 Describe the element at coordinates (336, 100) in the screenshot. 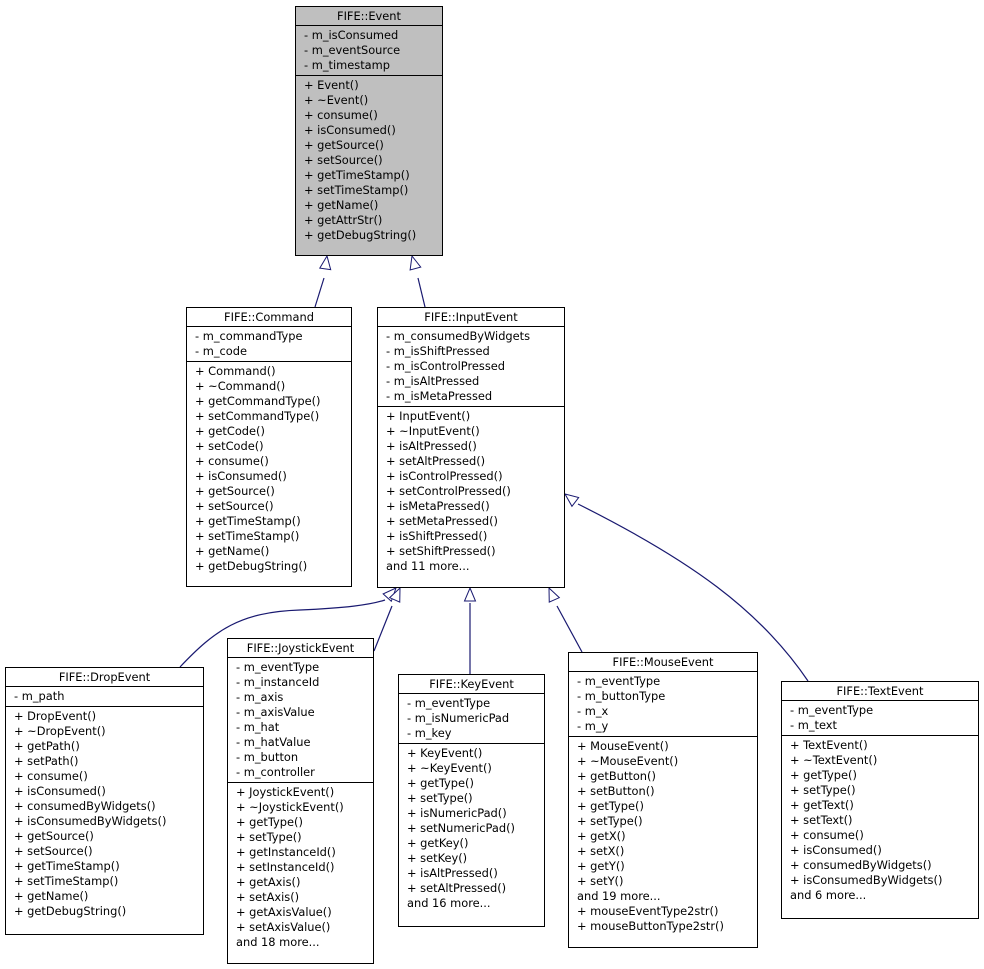

I see `operation-item: + ~Event()` at that location.